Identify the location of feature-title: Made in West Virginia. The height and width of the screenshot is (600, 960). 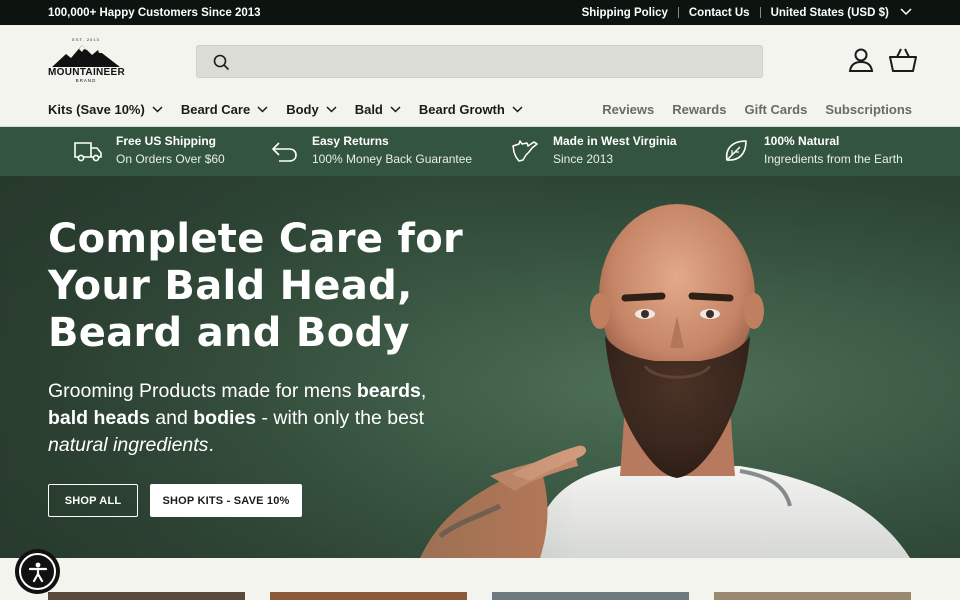
(615, 141).